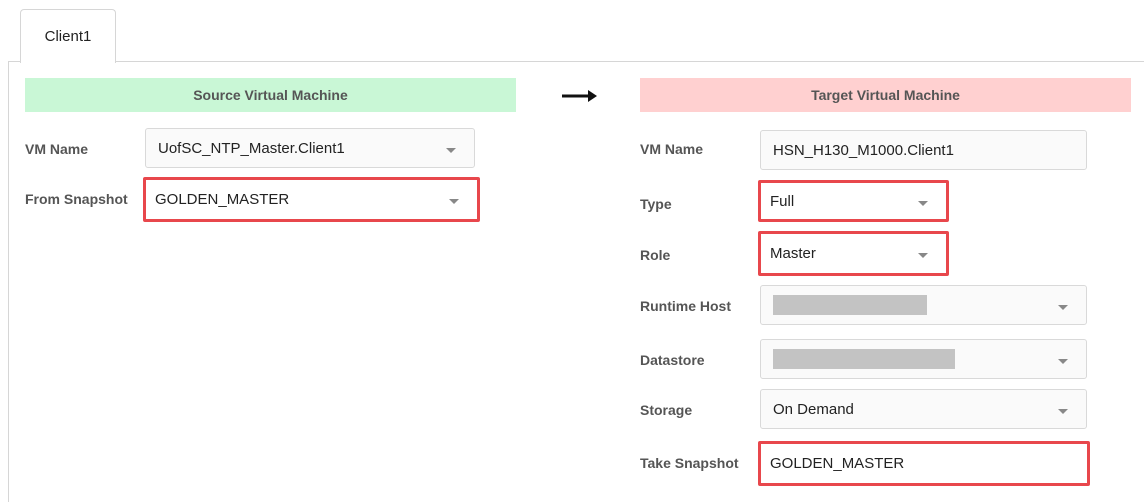 This screenshot has height=502, width=1144. What do you see at coordinates (689, 463) in the screenshot?
I see `take-snapshot-label: Take Snapshot` at bounding box center [689, 463].